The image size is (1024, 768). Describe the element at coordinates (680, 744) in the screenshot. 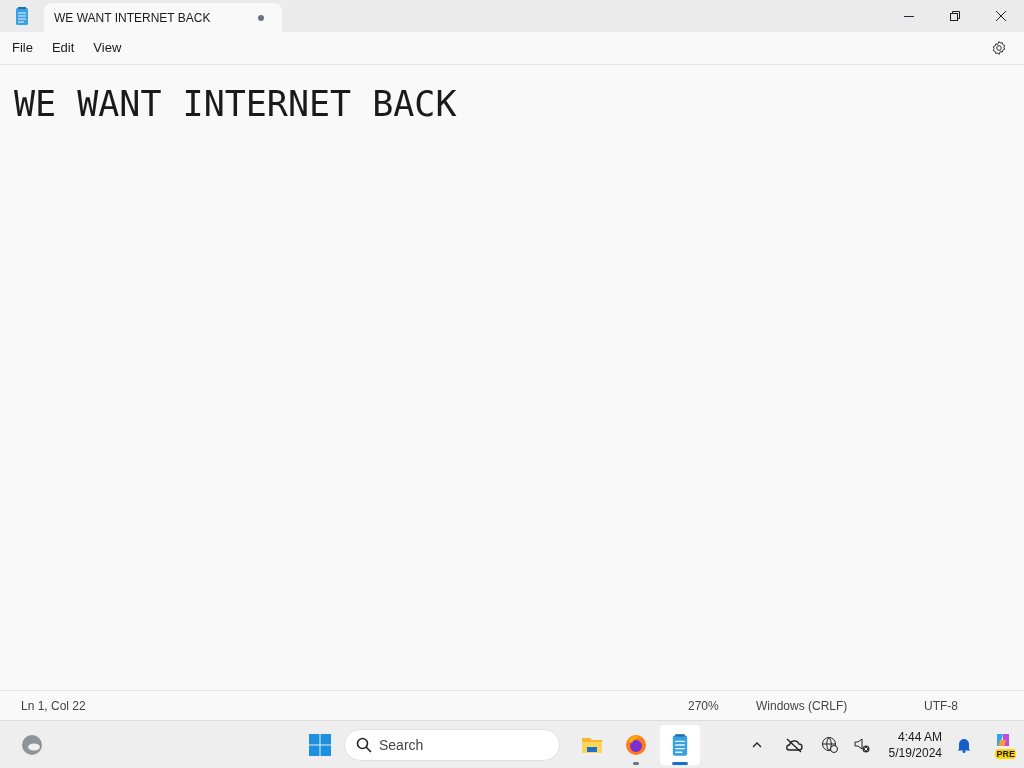

I see `taskbar-app` at that location.